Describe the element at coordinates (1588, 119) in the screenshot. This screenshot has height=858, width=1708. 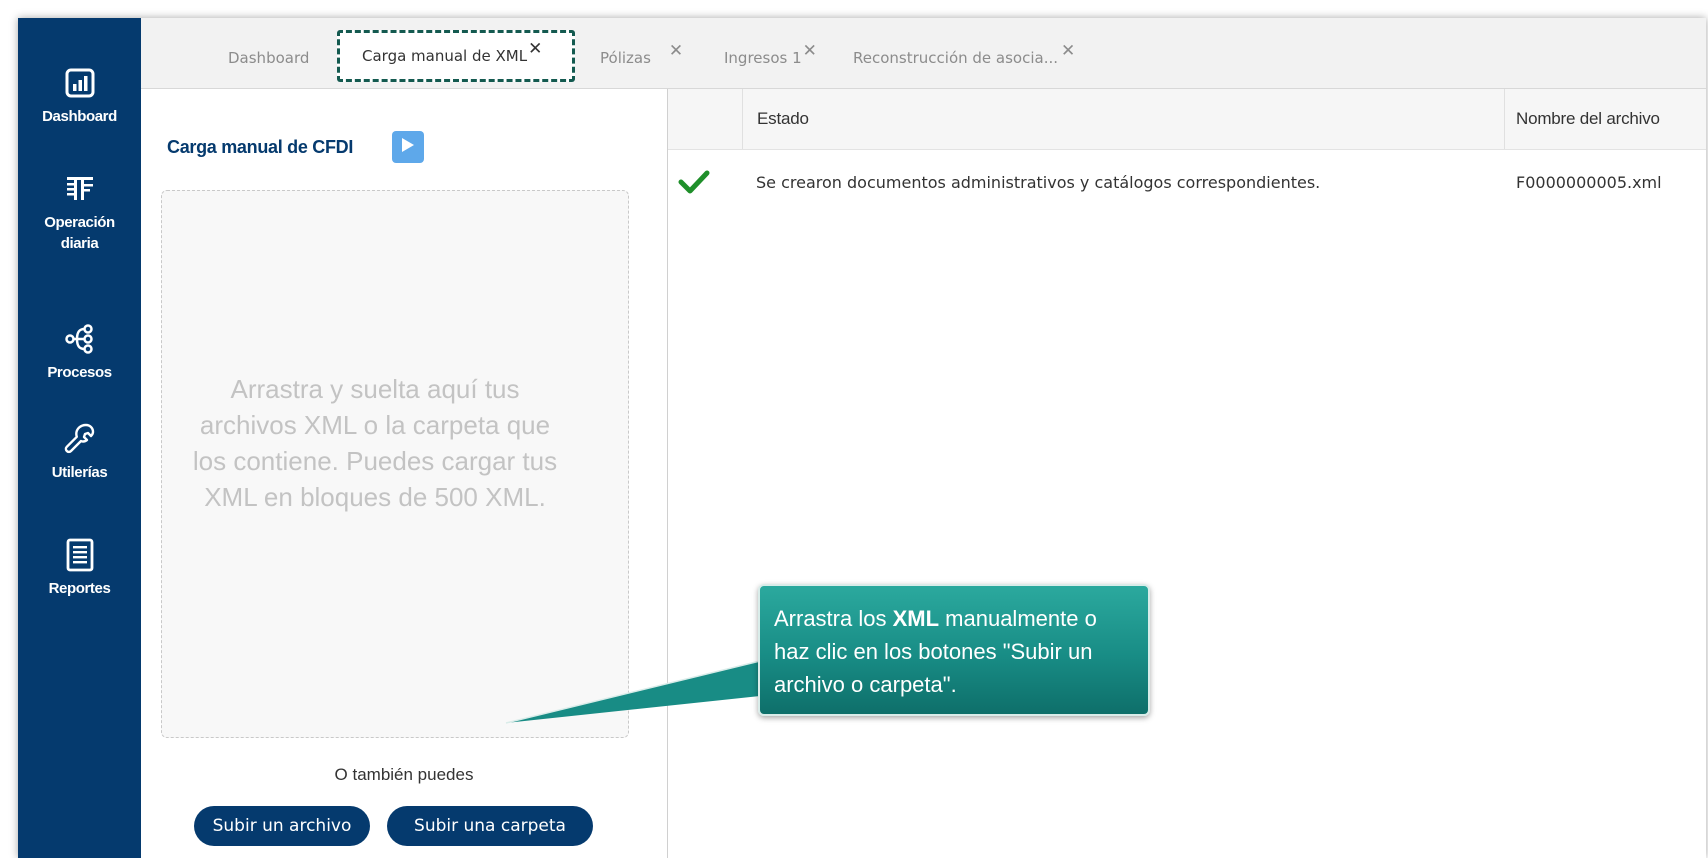
I see `column-header-archivo: Nombre del archivo` at that location.